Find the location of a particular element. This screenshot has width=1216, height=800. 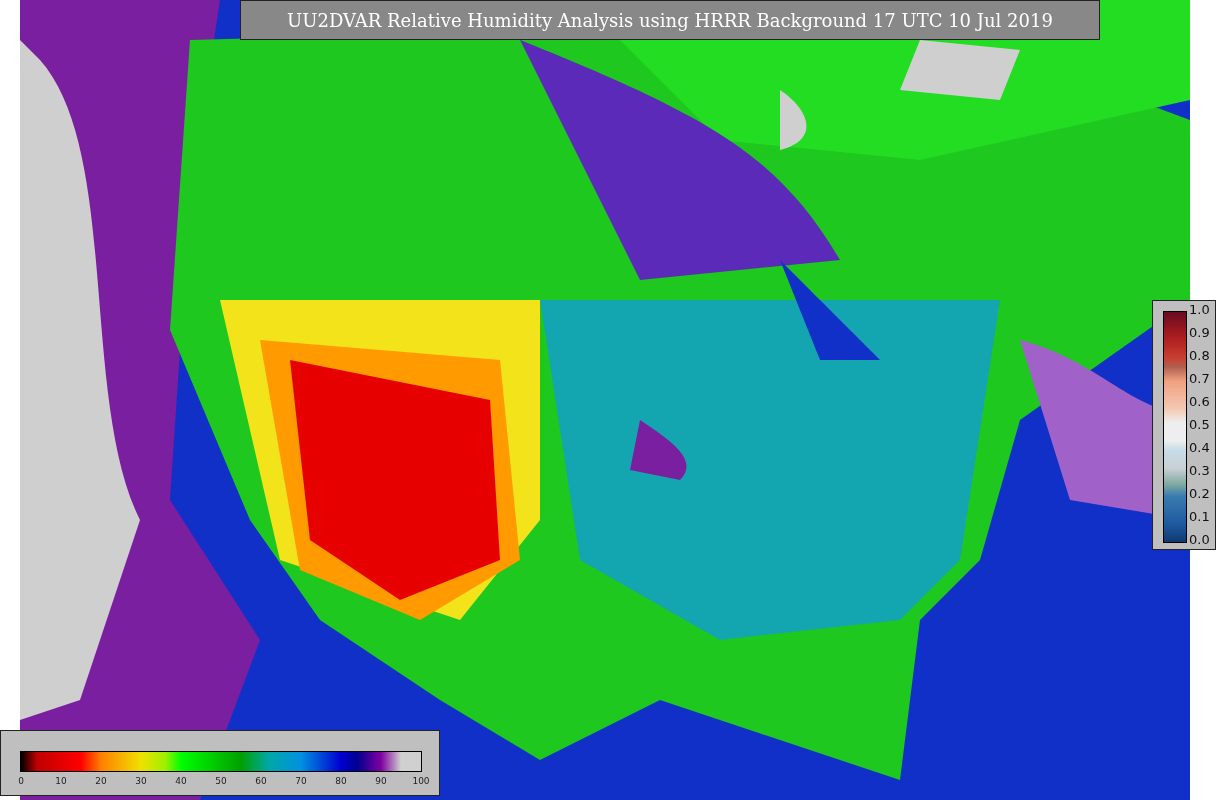

tick-label: 80 is located at coordinates (341, 781).